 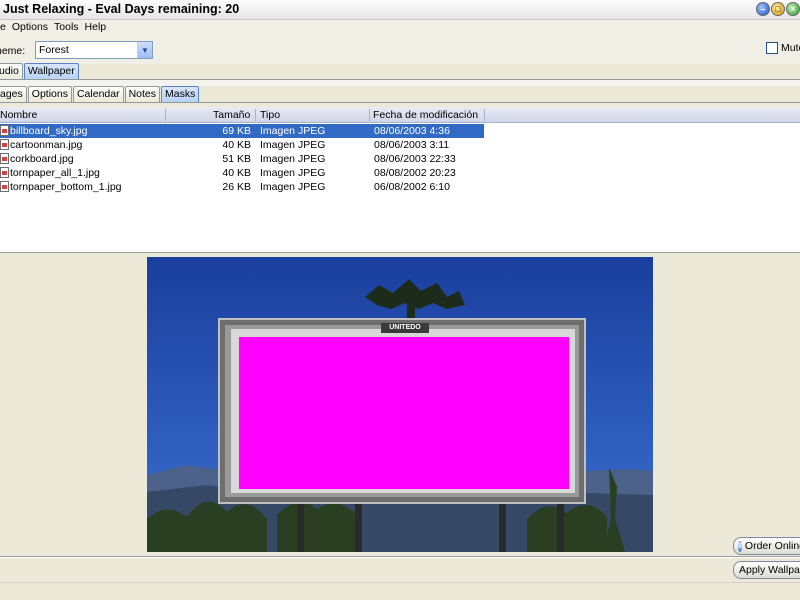 I want to click on menu-options: Options, so click(x=30, y=27).